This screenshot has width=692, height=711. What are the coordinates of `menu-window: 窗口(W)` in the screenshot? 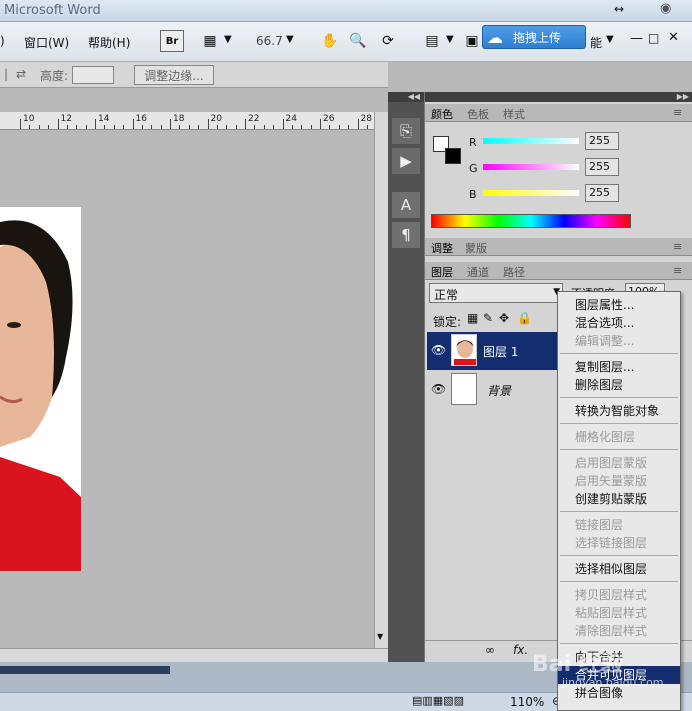 It's located at (46, 42).